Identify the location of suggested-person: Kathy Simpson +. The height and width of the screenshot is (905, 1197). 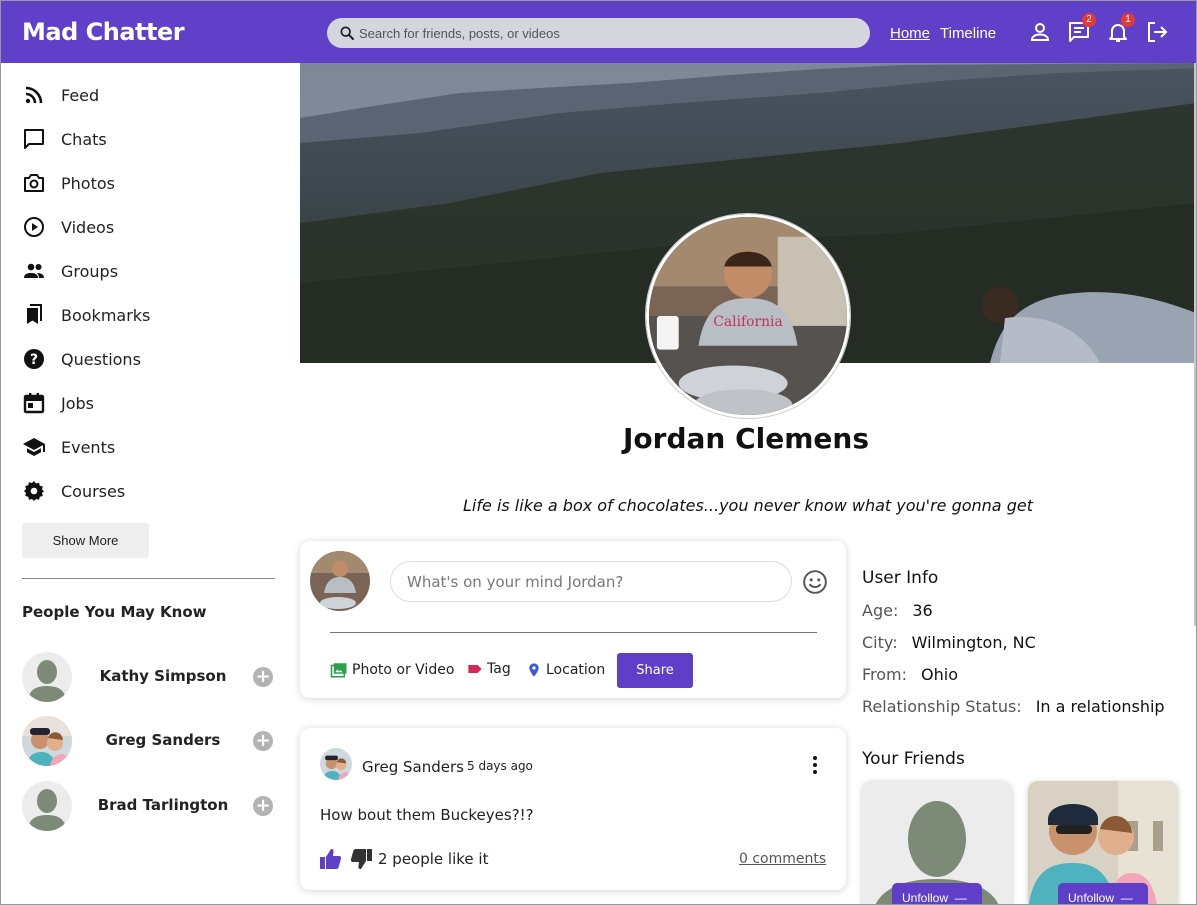
(149, 677).